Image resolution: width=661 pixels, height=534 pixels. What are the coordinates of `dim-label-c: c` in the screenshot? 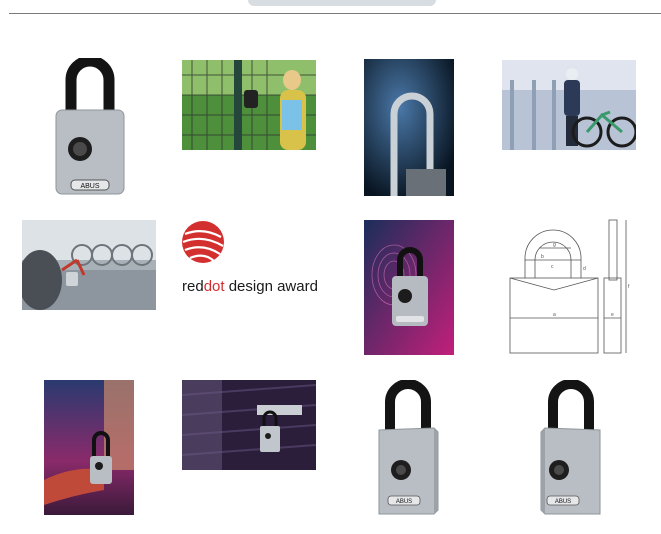 It's located at (552, 267).